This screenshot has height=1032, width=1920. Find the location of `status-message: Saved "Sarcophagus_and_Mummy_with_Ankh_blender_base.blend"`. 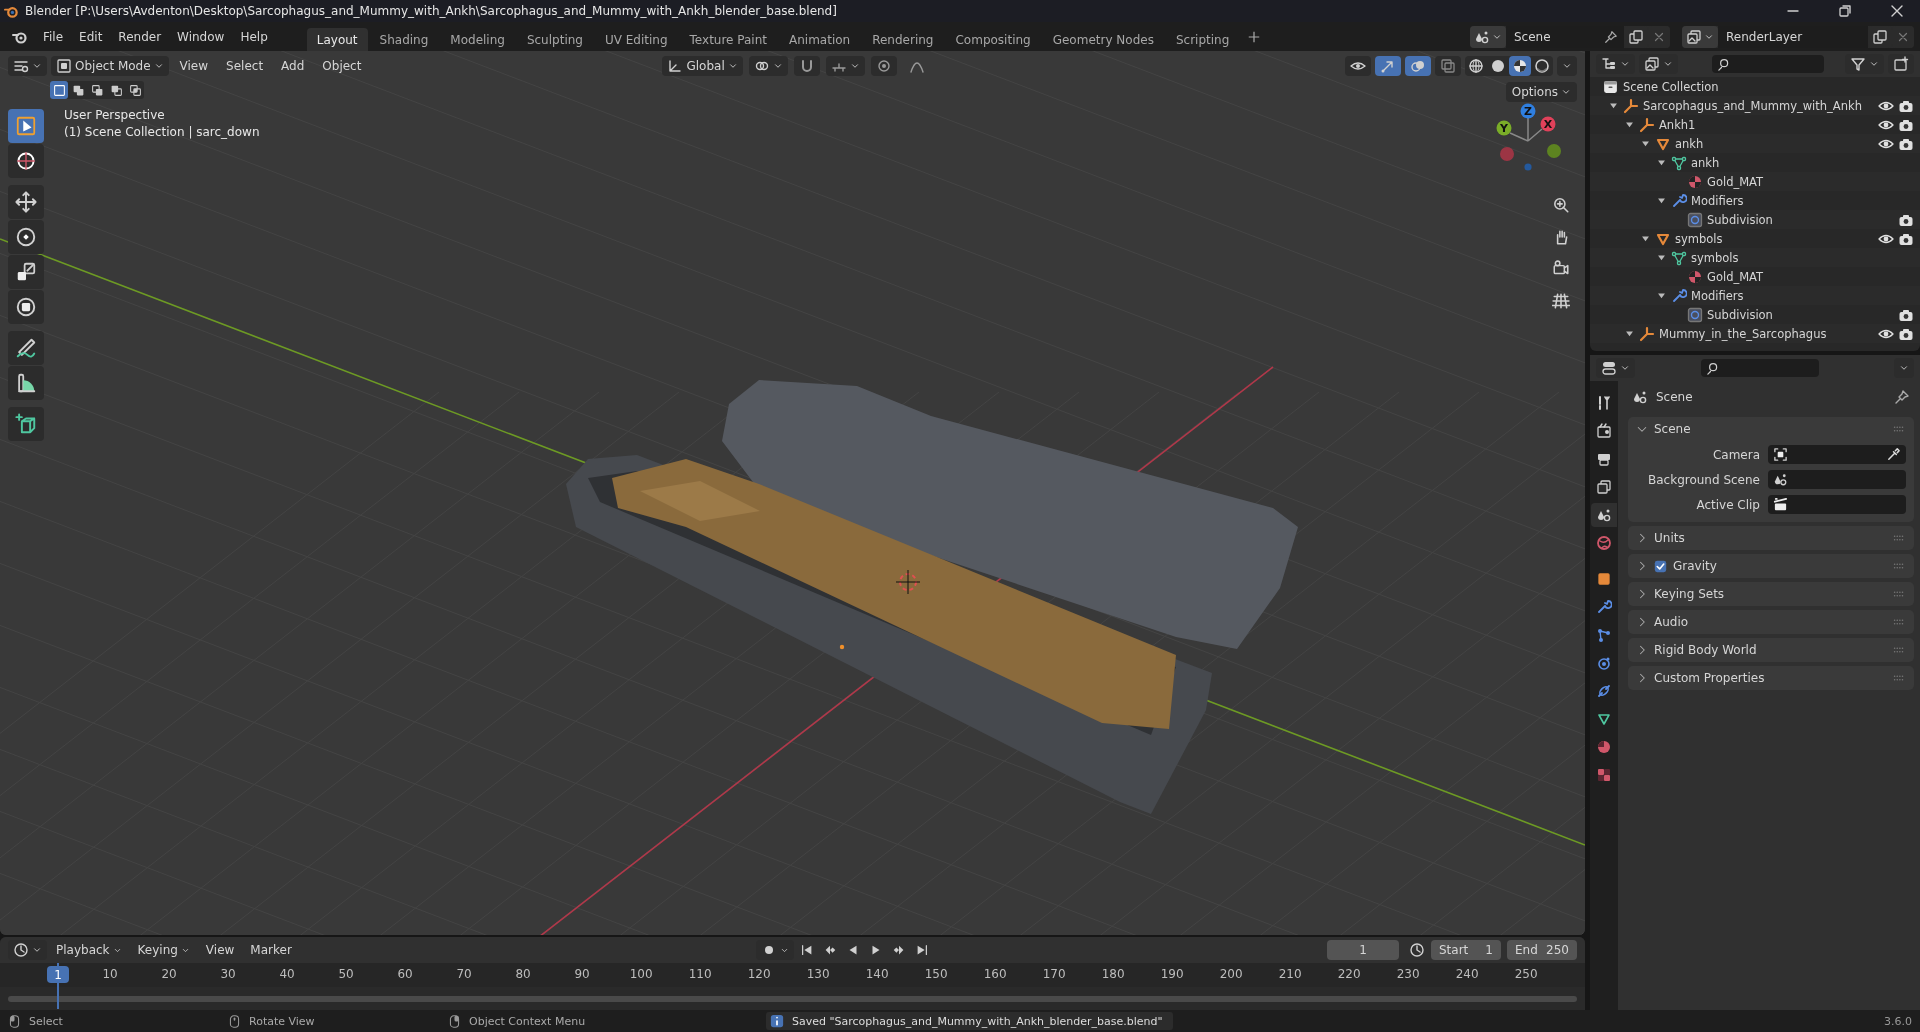

status-message: Saved "Sarcophagus_and_Mummy_with_Ankh_blender_base.blend" is located at coordinates (969, 1021).